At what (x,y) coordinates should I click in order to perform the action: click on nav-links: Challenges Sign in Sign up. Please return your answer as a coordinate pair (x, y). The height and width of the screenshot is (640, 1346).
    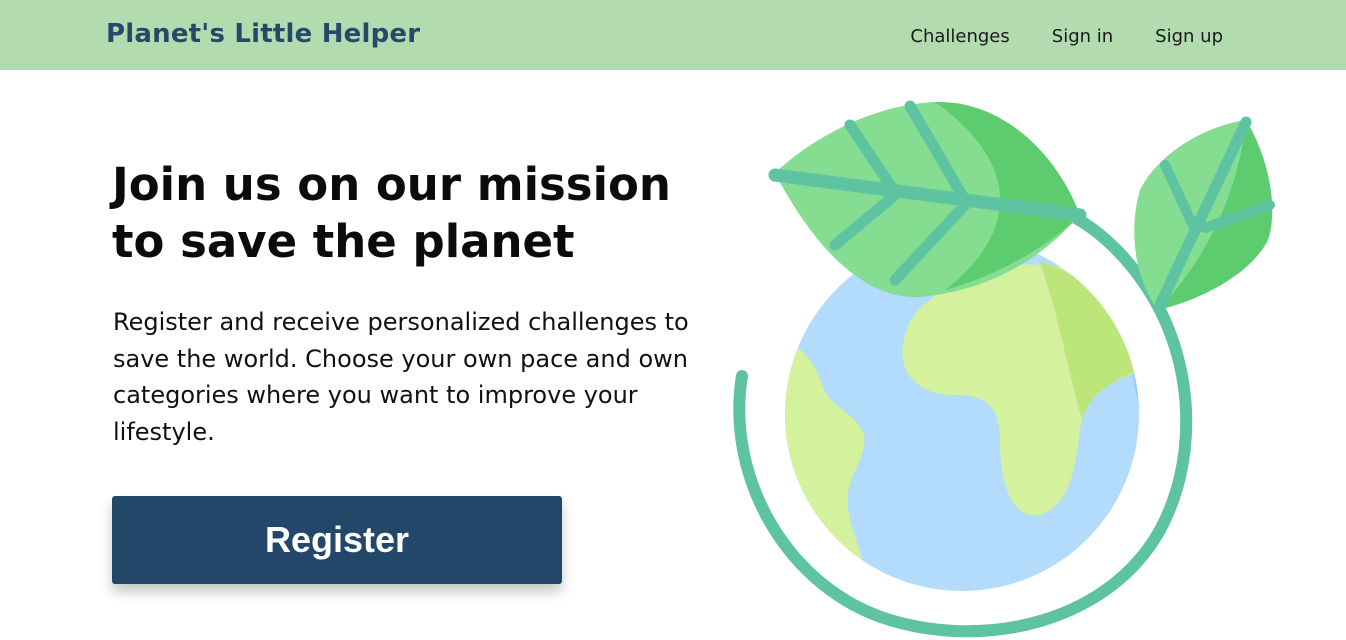
    Looking at the image, I should click on (1066, 36).